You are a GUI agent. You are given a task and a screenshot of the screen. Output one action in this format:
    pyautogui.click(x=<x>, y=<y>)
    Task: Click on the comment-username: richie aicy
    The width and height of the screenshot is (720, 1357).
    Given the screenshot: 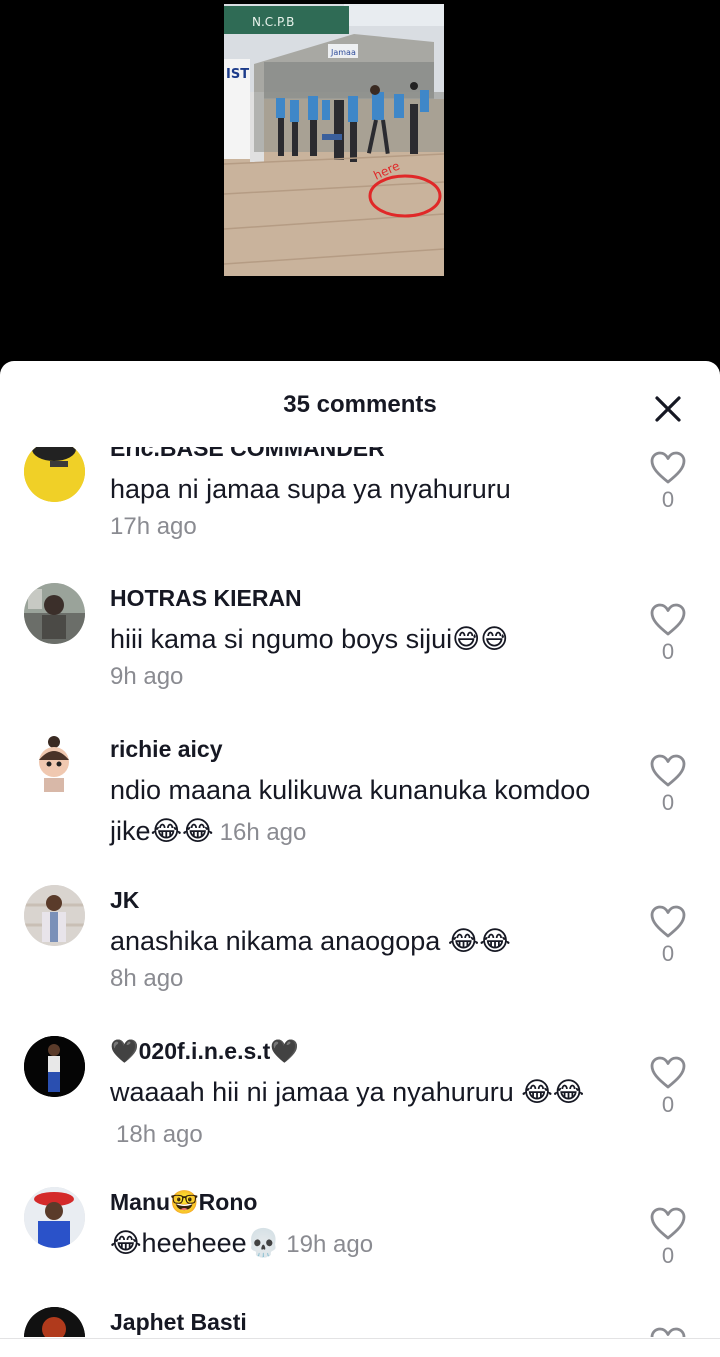 What is the action you would take?
    pyautogui.click(x=362, y=749)
    